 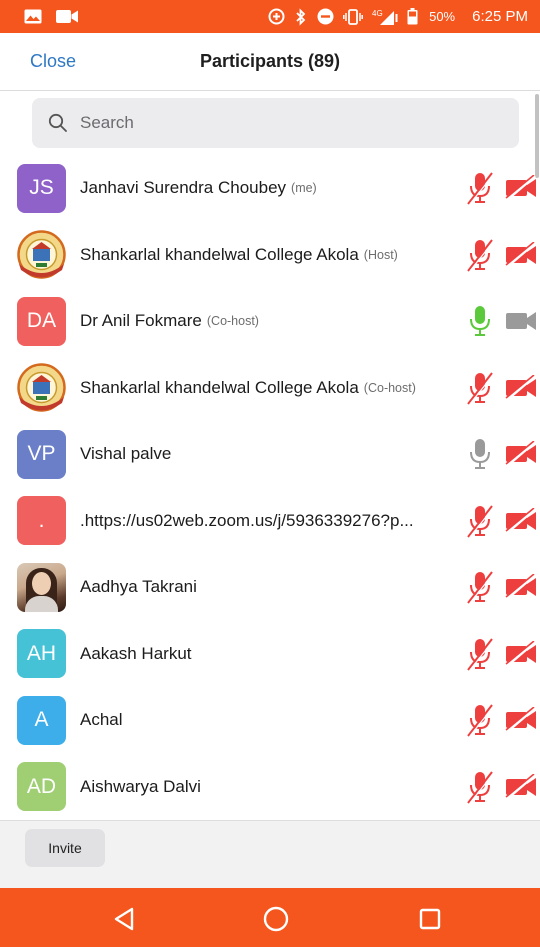 I want to click on bluetooth-icon, so click(x=301, y=16).